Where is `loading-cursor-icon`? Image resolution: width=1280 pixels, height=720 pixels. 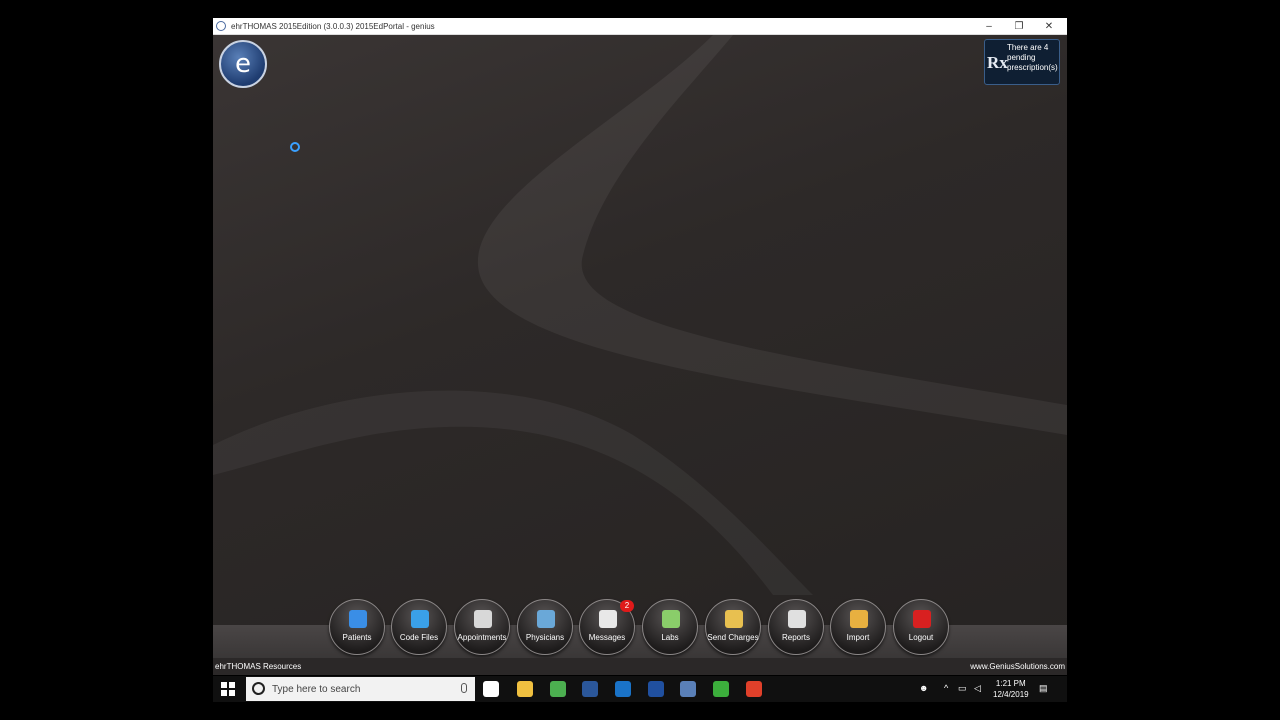 loading-cursor-icon is located at coordinates (295, 147).